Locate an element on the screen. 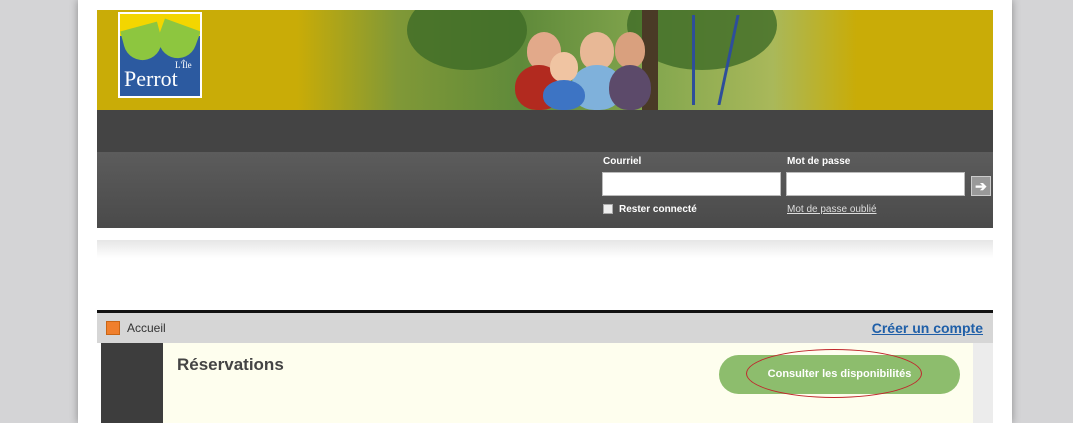 This screenshot has width=1073, height=423. login-submit-button: ➔ is located at coordinates (981, 186).